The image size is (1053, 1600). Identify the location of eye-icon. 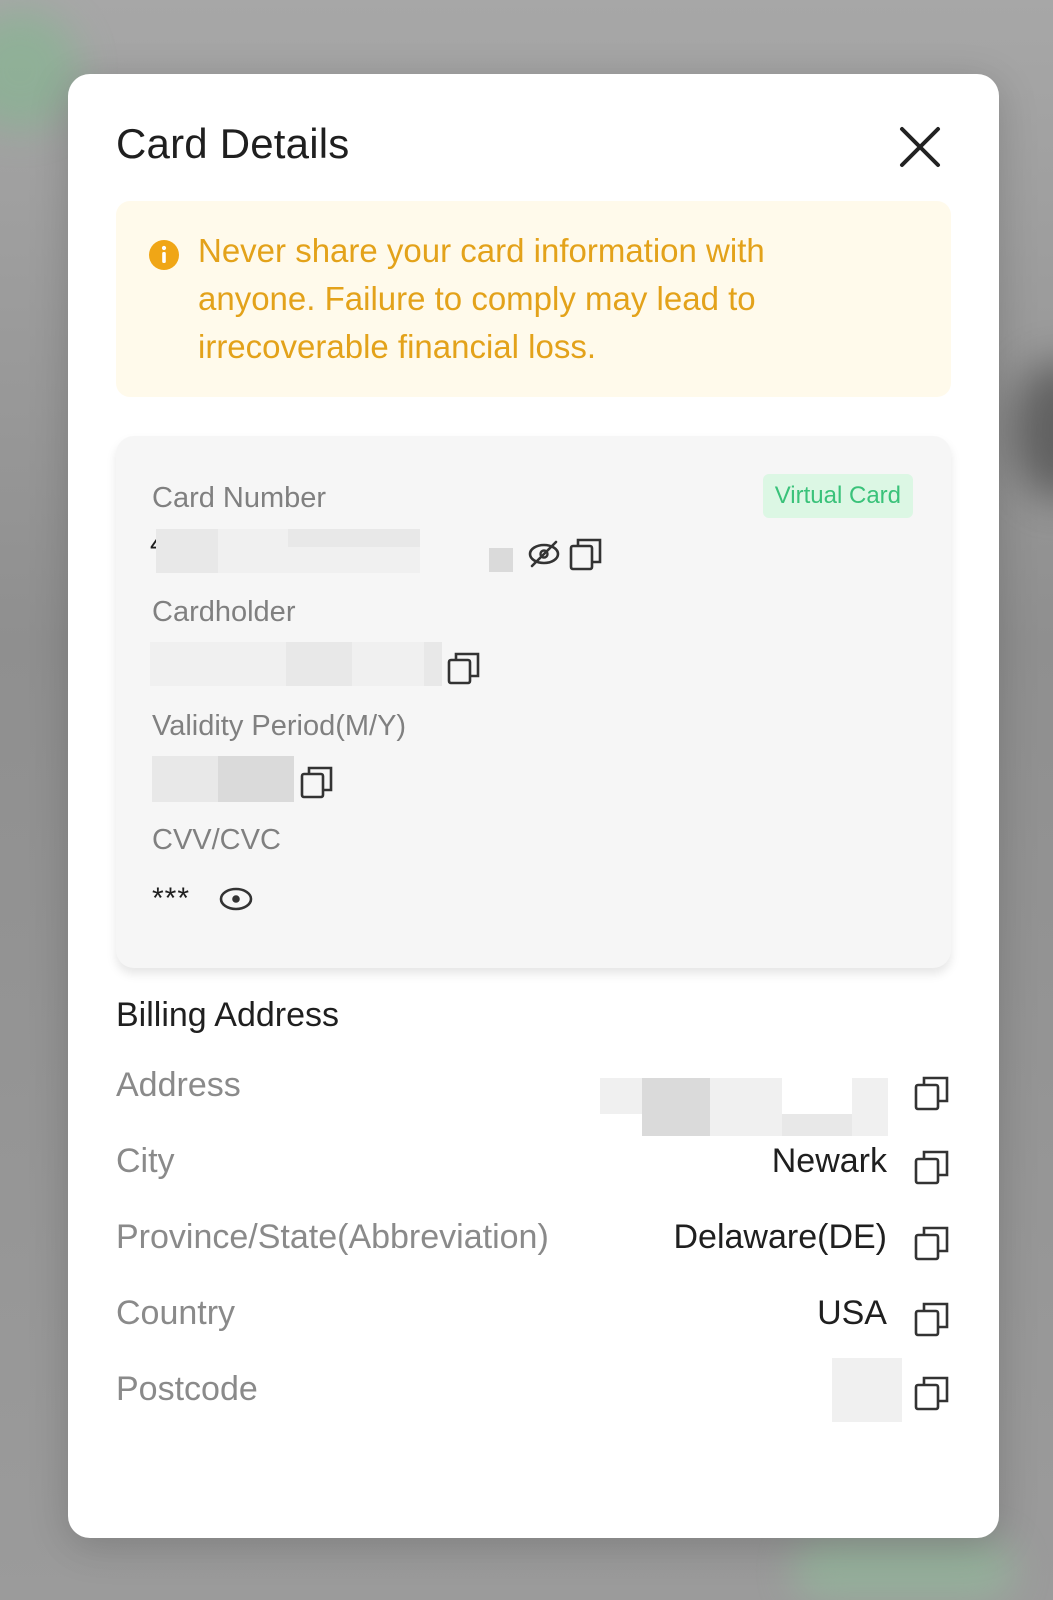
(236, 899).